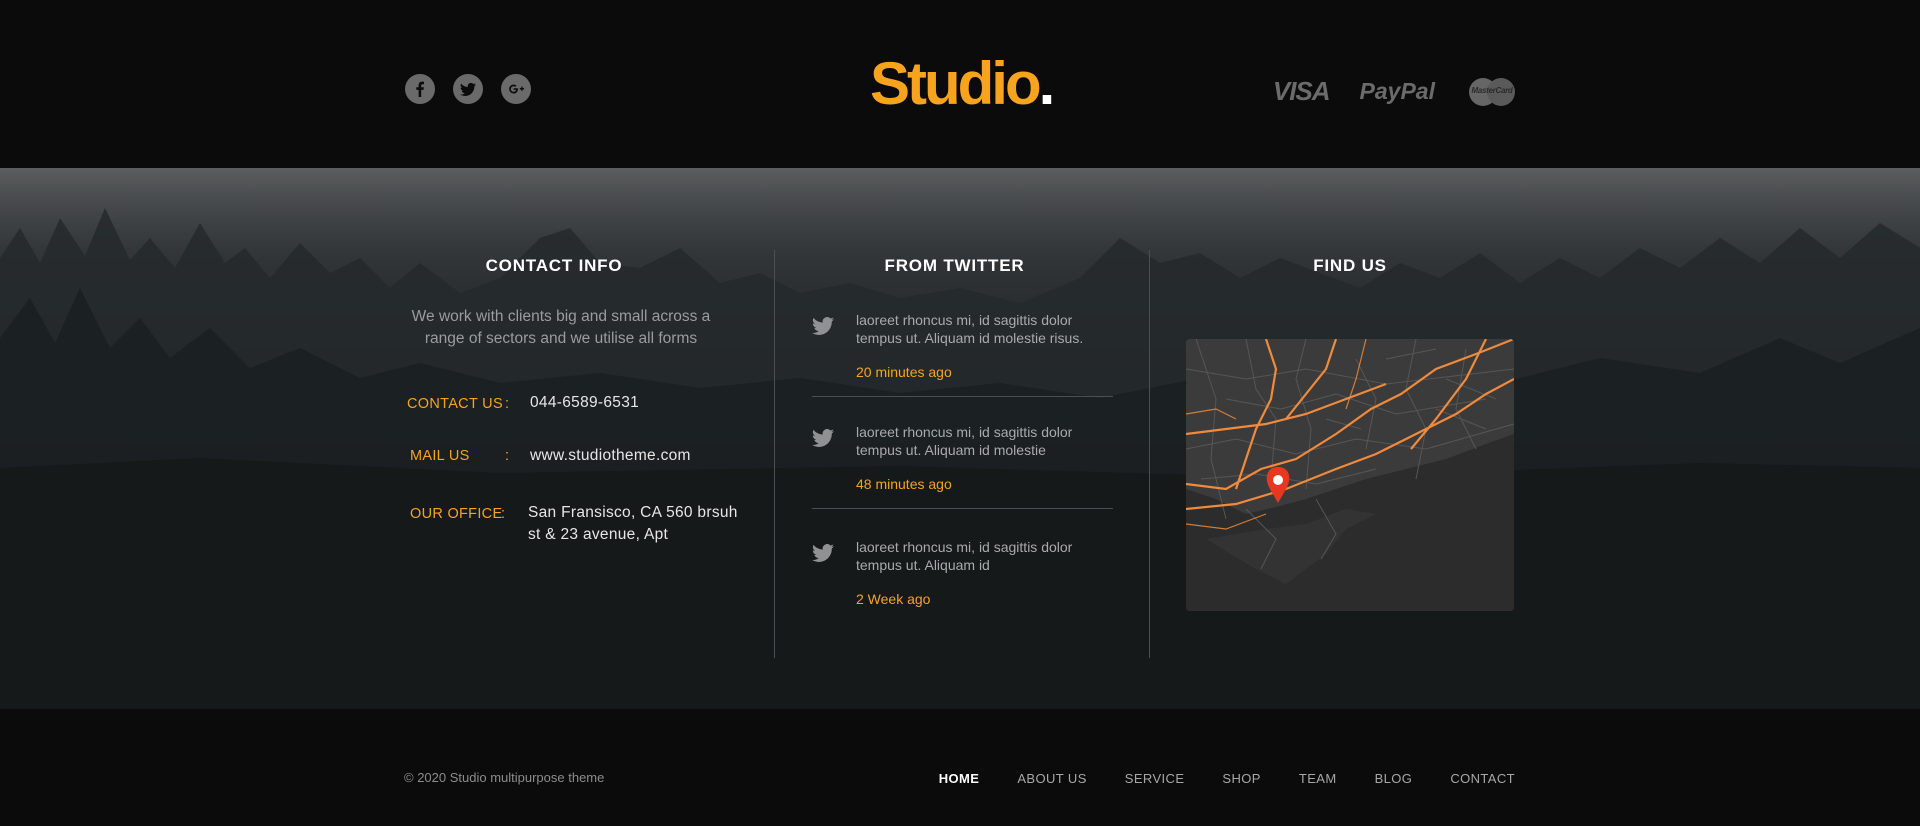  What do you see at coordinates (610, 456) in the screenshot?
I see `contact-website: www.studiotheme.com` at bounding box center [610, 456].